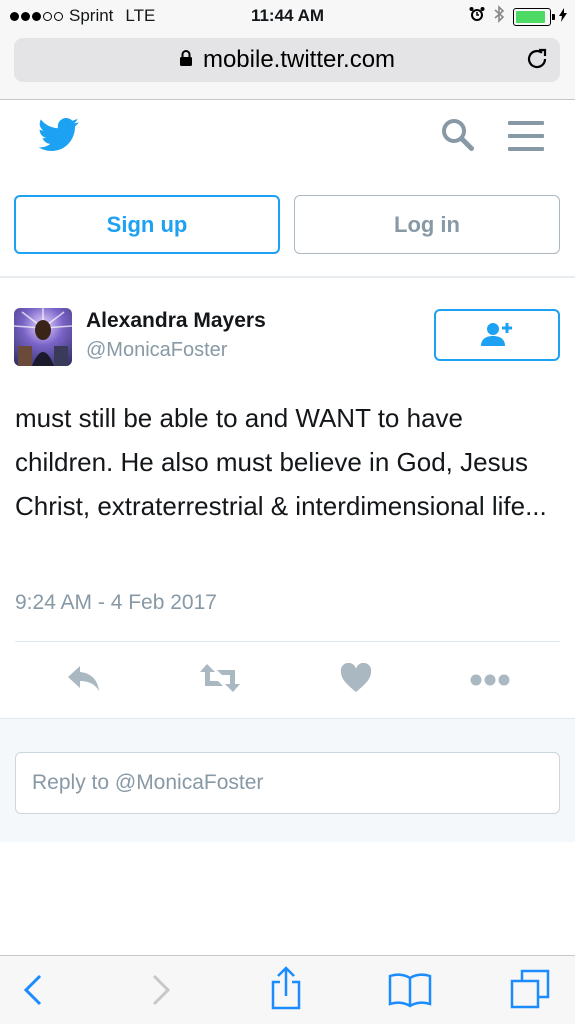 The image size is (575, 1024). I want to click on hamburger-menu-icon, so click(526, 138).